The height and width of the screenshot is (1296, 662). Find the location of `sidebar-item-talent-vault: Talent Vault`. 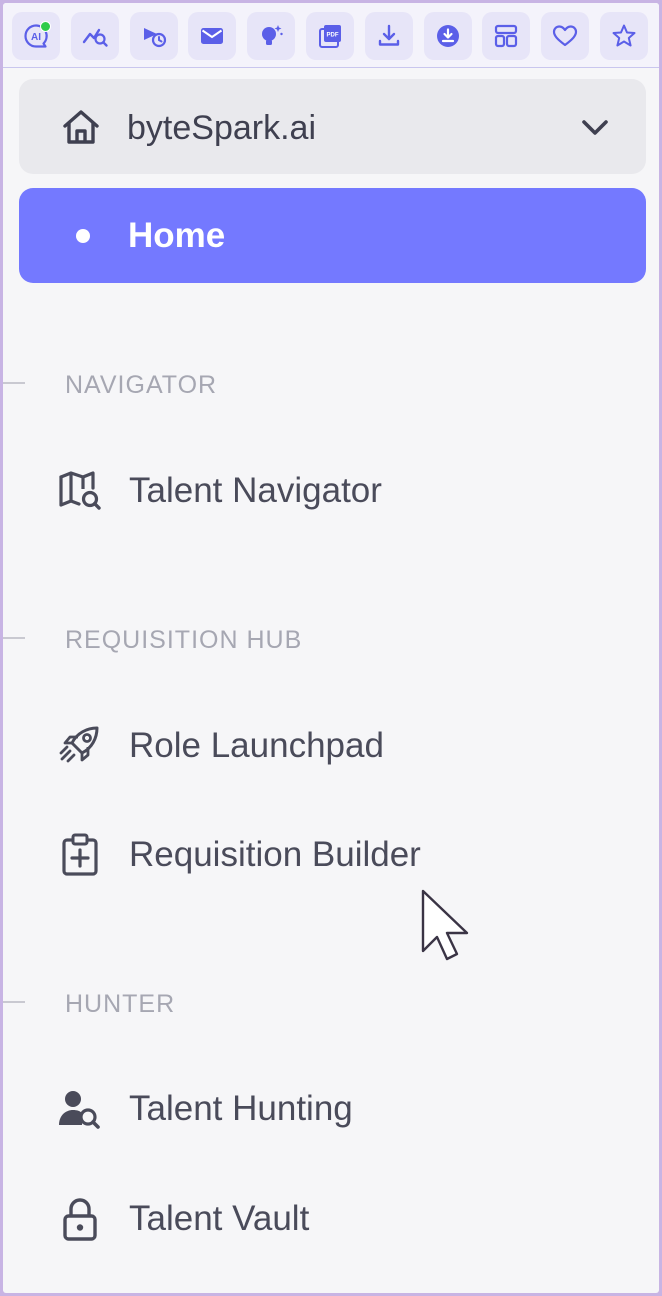

sidebar-item-talent-vault: Talent Vault is located at coordinates (333, 1218).